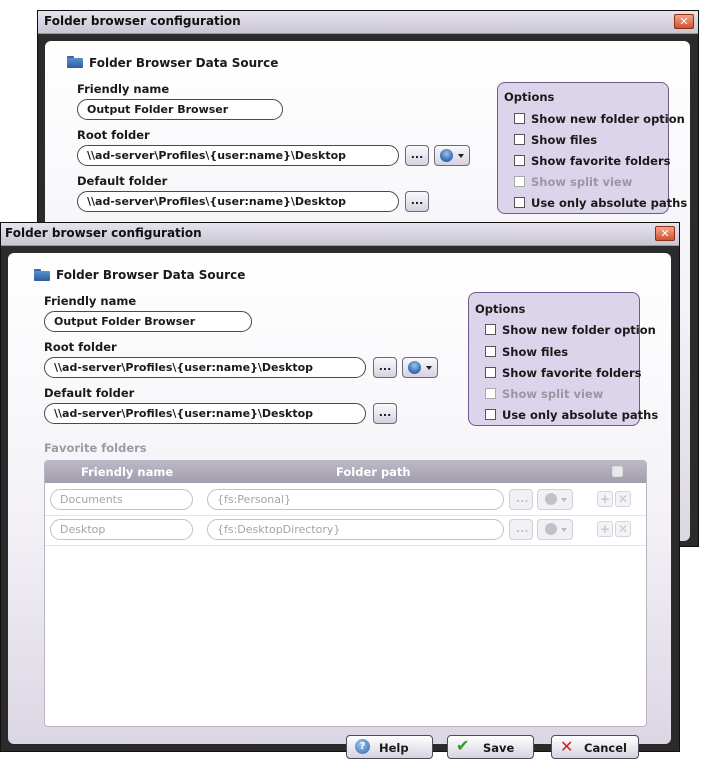 Image resolution: width=710 pixels, height=759 pixels. Describe the element at coordinates (121, 529) in the screenshot. I see `row-friendly-name-field: Desktop` at that location.